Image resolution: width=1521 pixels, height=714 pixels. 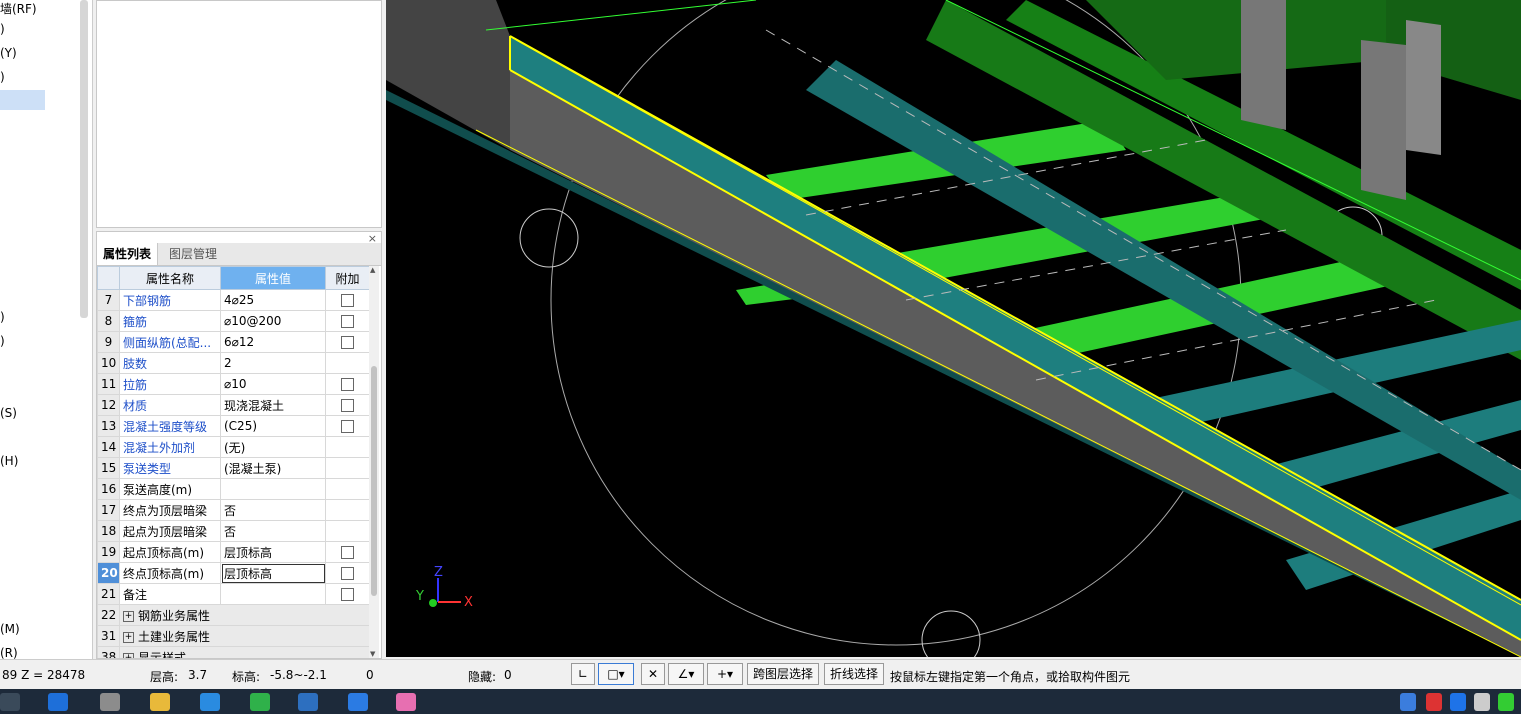 What do you see at coordinates (273, 384) in the screenshot?
I see `prop-value: ⌀10` at bounding box center [273, 384].